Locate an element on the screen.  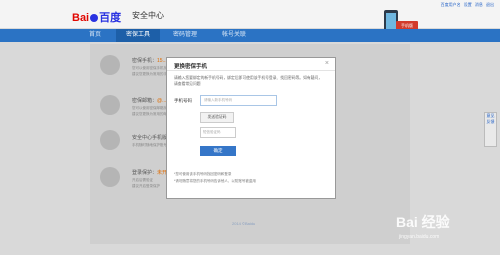
phone-screen is located at coordinates (391, 21).